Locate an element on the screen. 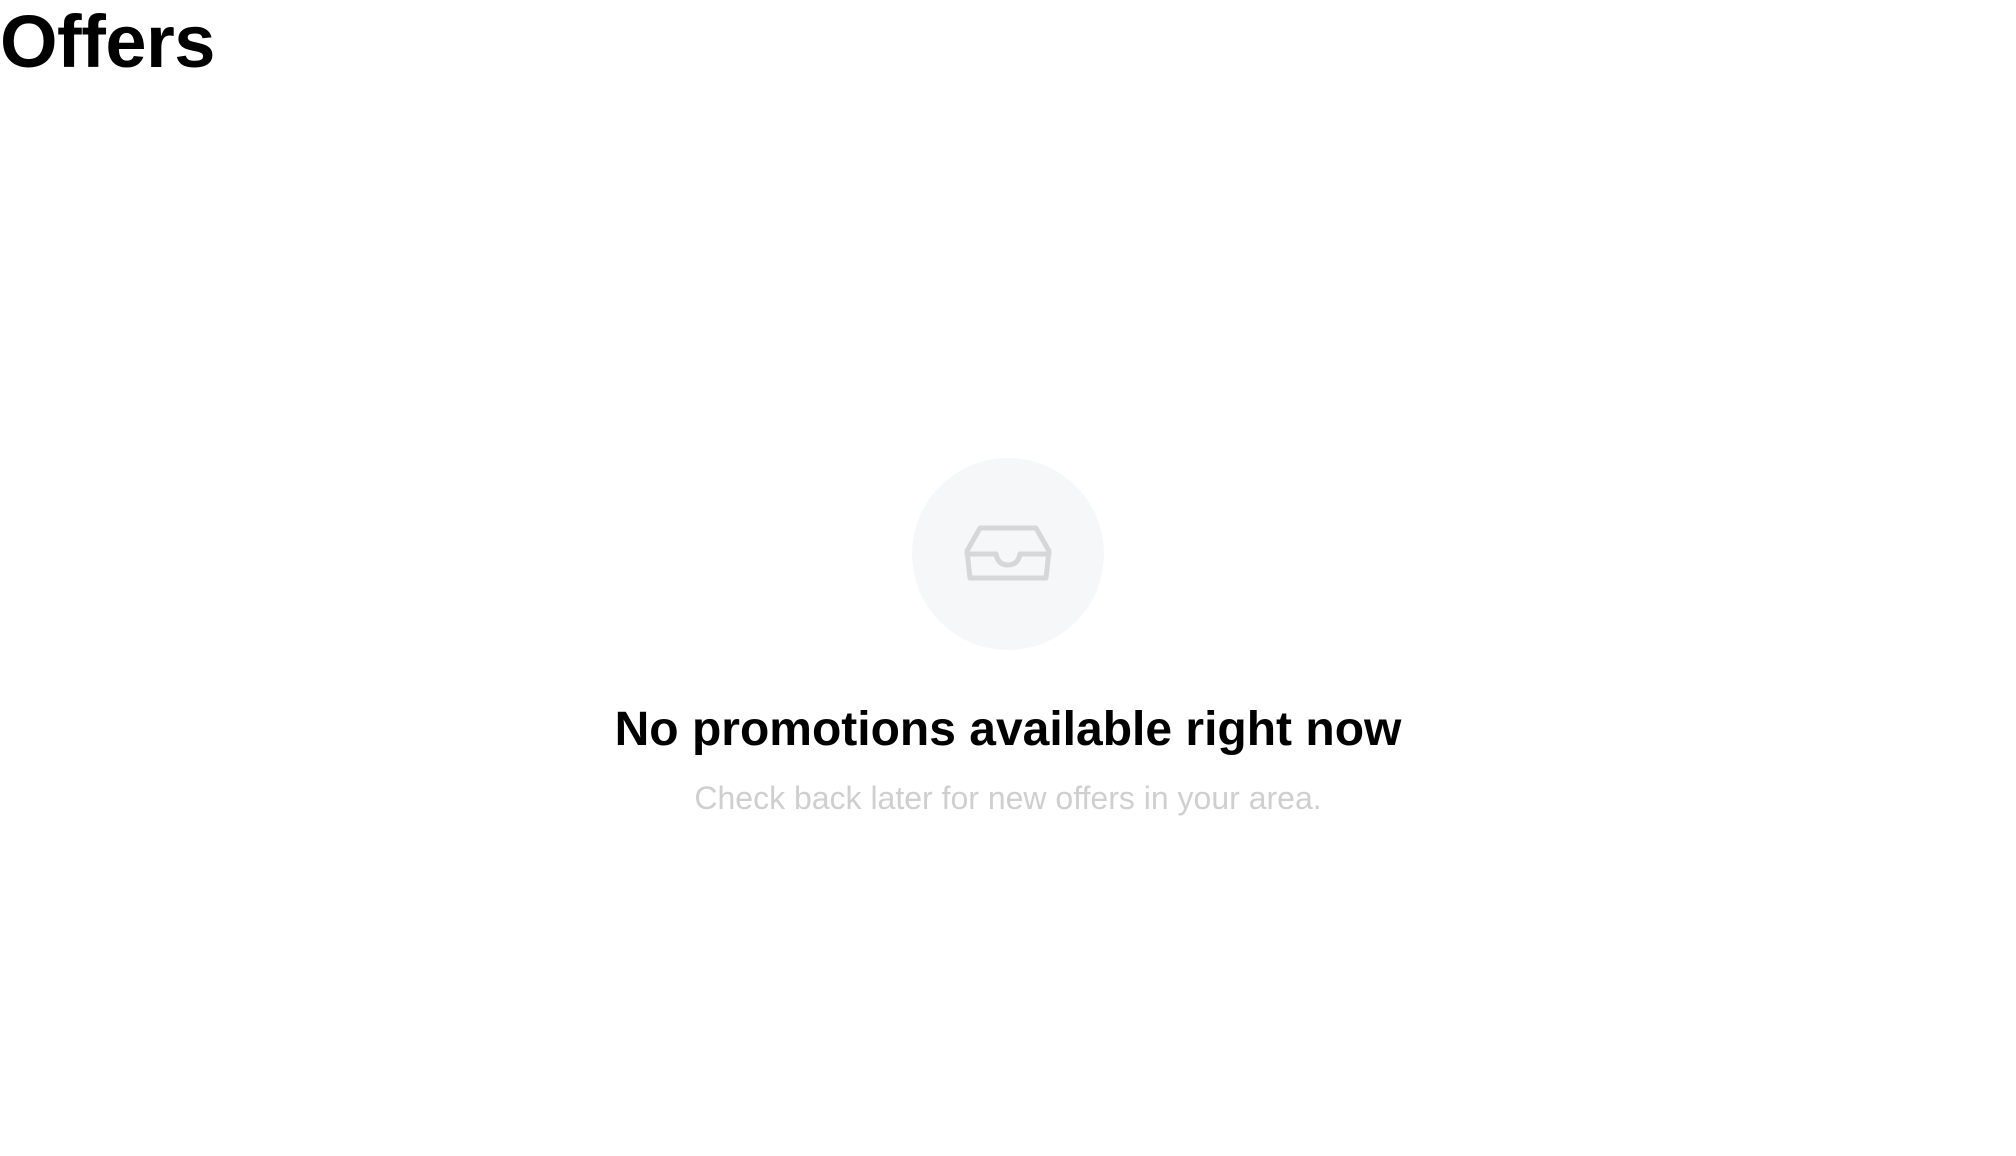  empty-state-icon-circle is located at coordinates (1008, 554).